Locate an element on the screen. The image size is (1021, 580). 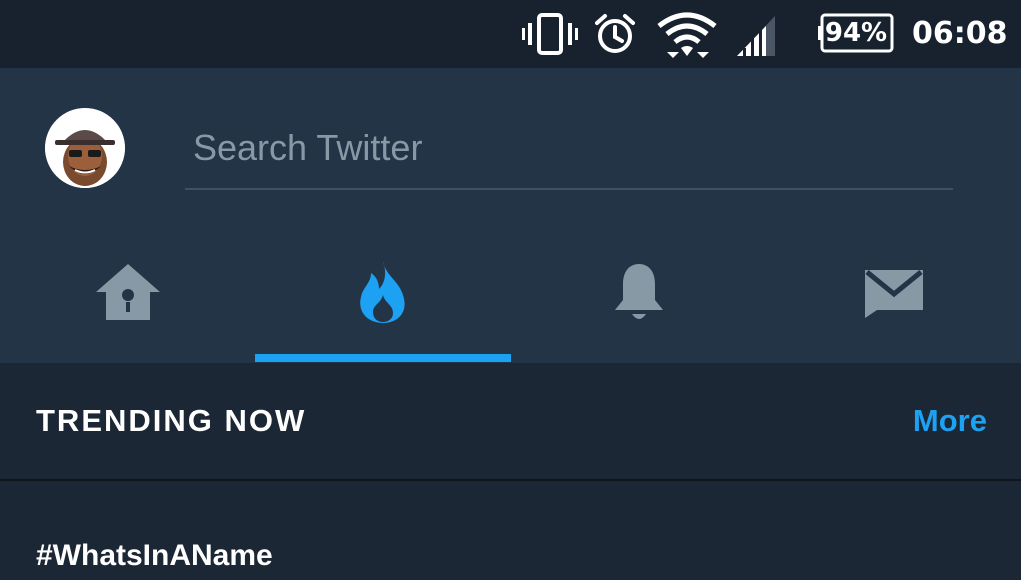
wifi-icon is located at coordinates (687, 35).